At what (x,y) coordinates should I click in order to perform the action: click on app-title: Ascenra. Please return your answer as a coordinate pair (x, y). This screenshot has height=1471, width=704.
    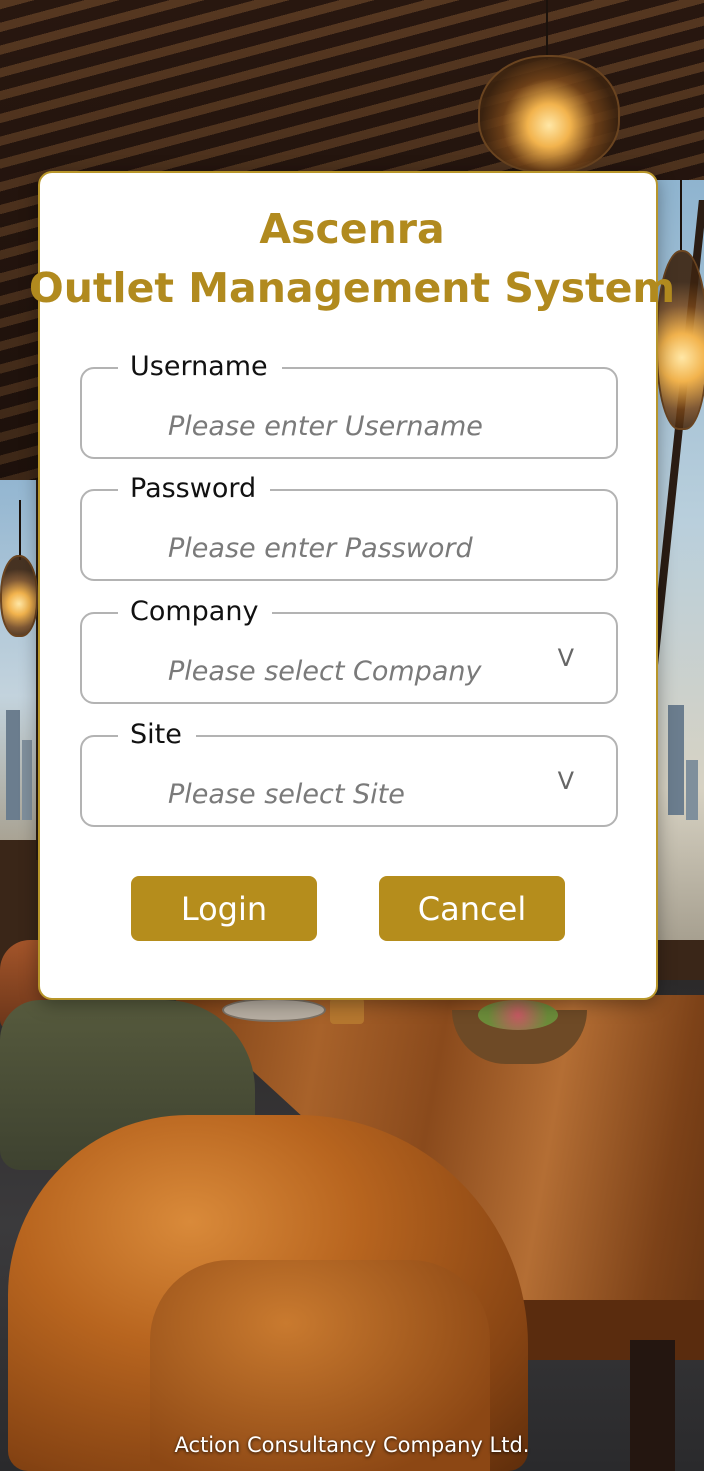
    Looking at the image, I should click on (352, 229).